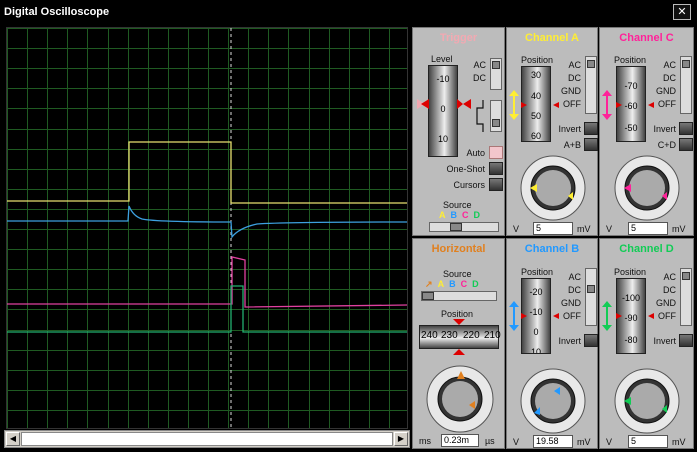  I want to click on channel-b-position-tick: 10, so click(535, 350).